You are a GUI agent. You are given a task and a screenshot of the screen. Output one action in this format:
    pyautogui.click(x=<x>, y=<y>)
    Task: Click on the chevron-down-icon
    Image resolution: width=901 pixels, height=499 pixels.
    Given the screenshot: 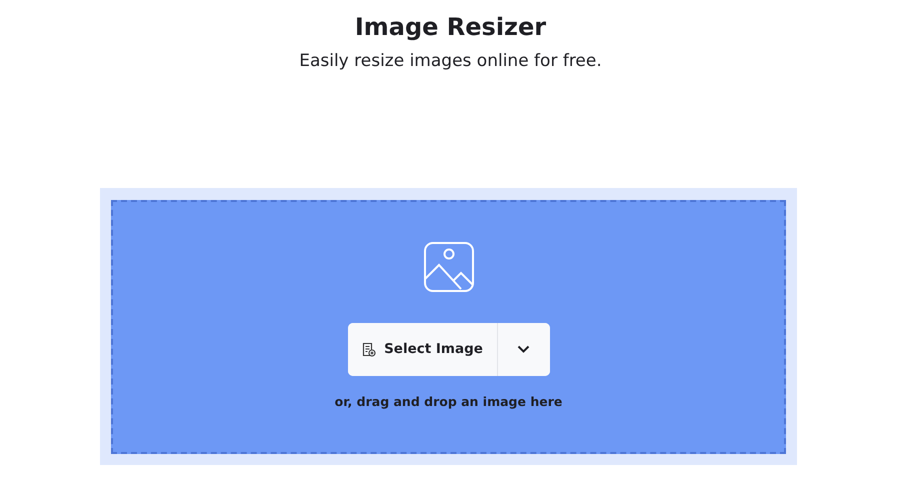 What is the action you would take?
    pyautogui.click(x=523, y=349)
    